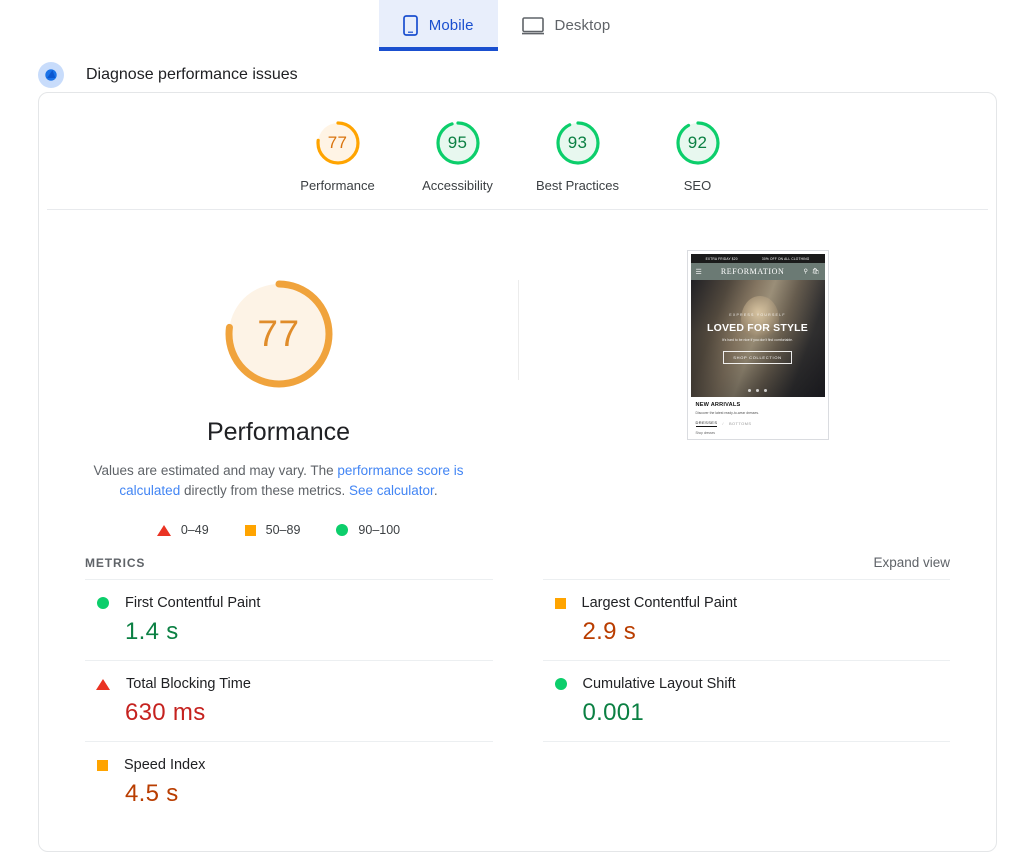 The width and height of the screenshot is (1013, 852). What do you see at coordinates (379, 530) in the screenshot?
I see `legend-label-pass: 90–100` at bounding box center [379, 530].